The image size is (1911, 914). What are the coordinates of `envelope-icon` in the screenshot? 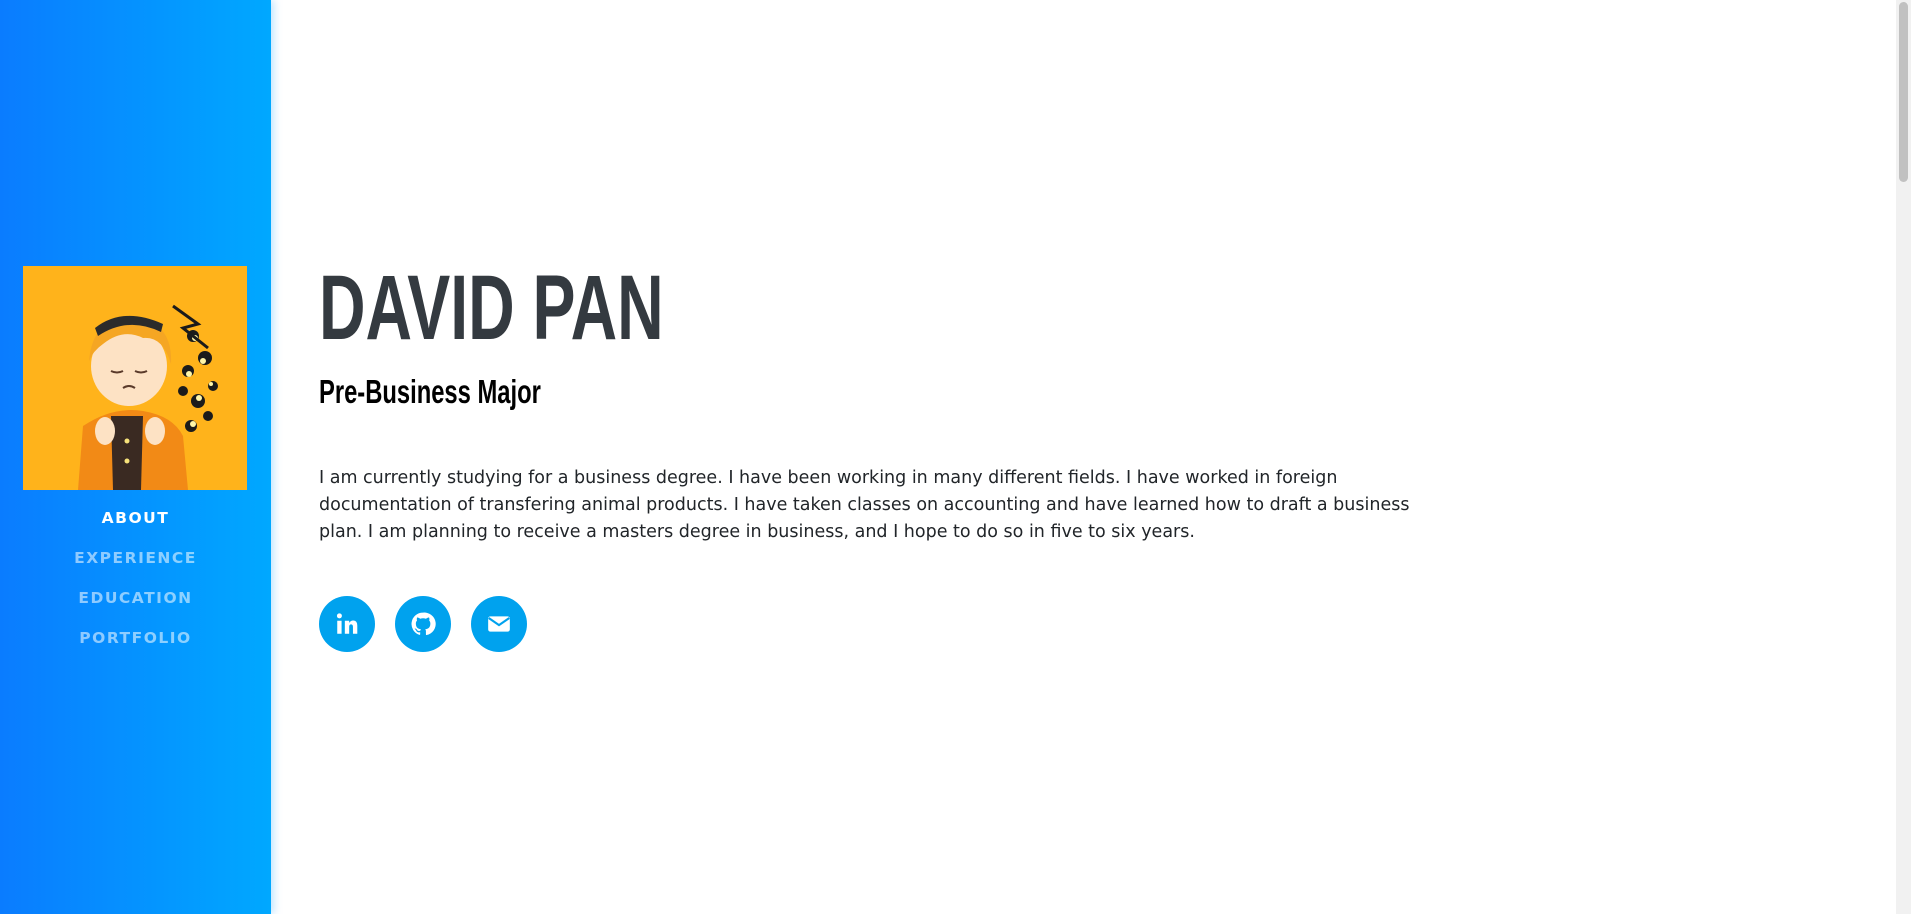 It's located at (499, 624).